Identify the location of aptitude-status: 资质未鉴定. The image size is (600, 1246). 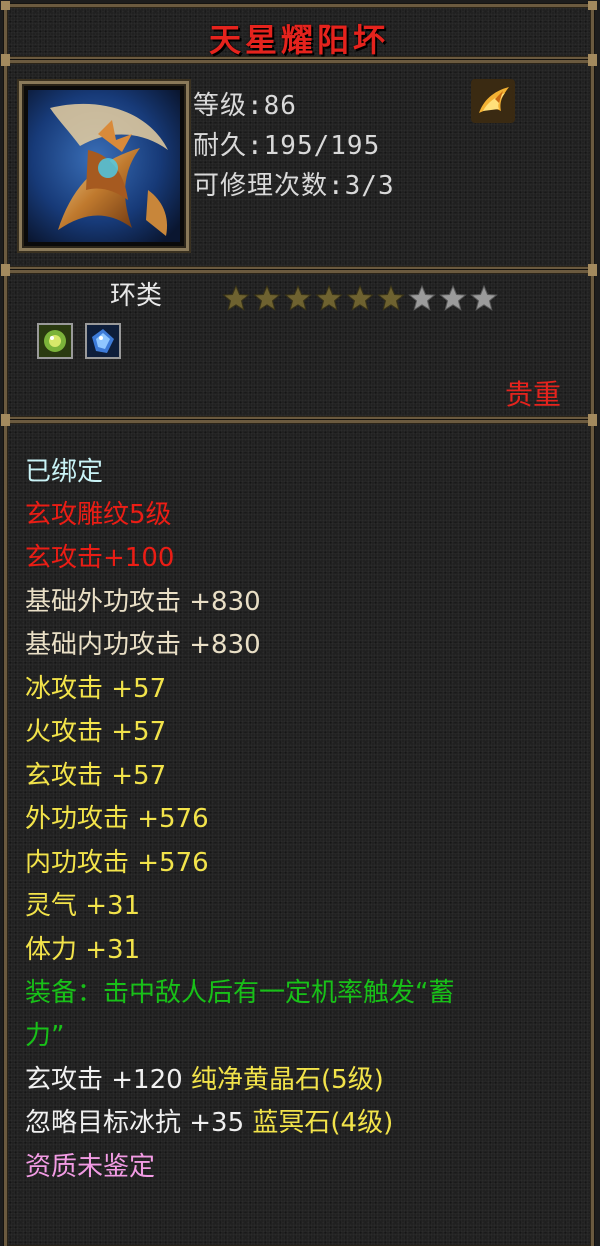
(90, 1167).